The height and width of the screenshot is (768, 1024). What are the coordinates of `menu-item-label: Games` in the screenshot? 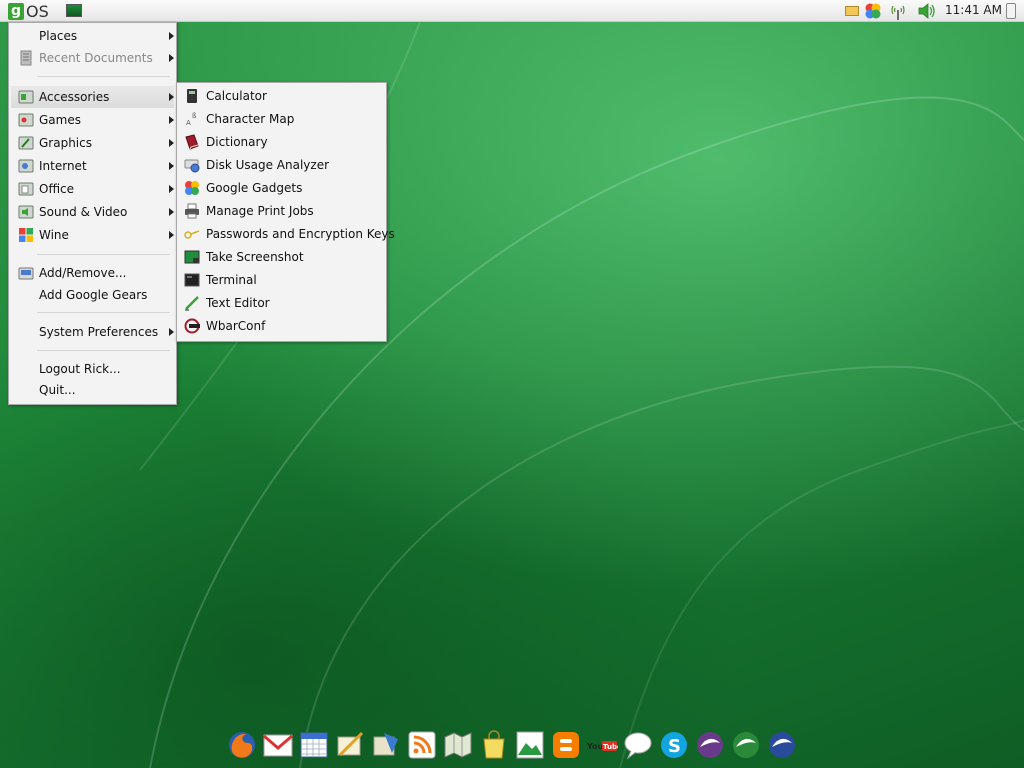 It's located at (60, 120).